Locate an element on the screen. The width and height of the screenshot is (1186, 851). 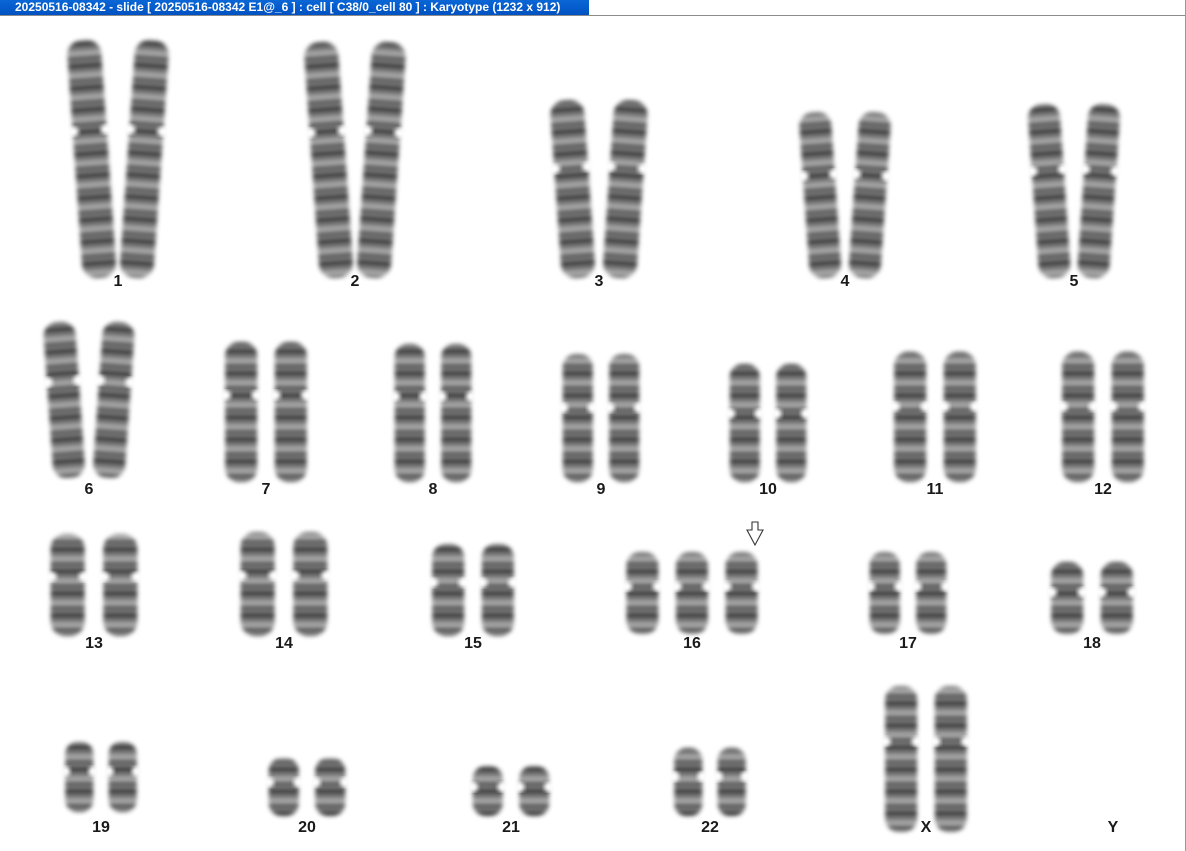
chromosome-label-2: 2 is located at coordinates (355, 281).